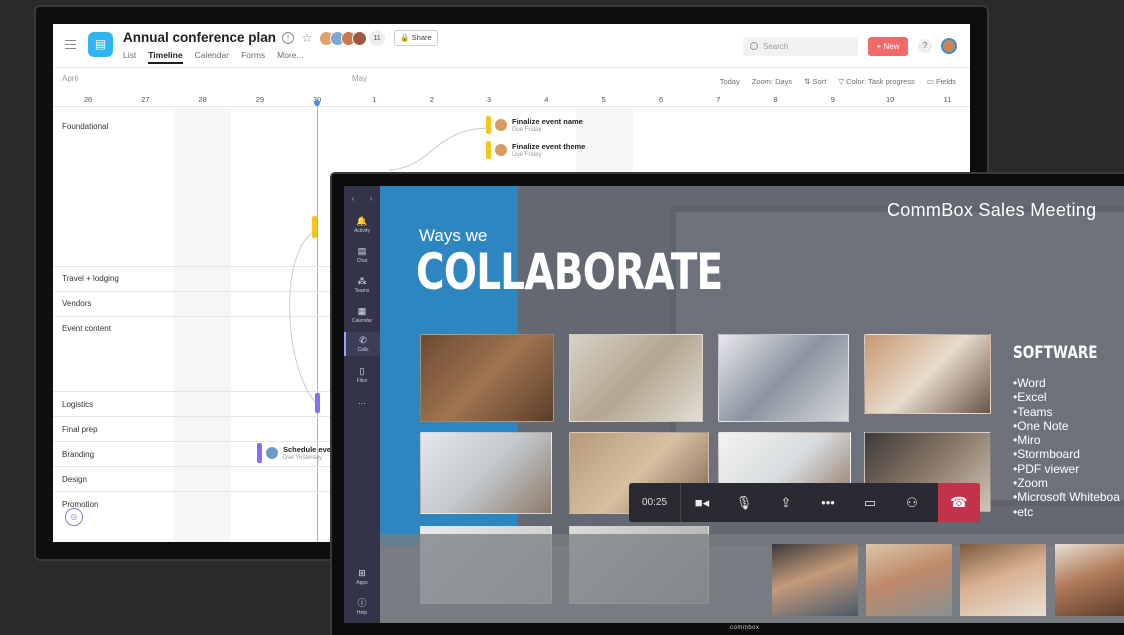  I want to click on share-screen-icon: ⇪, so click(786, 503).